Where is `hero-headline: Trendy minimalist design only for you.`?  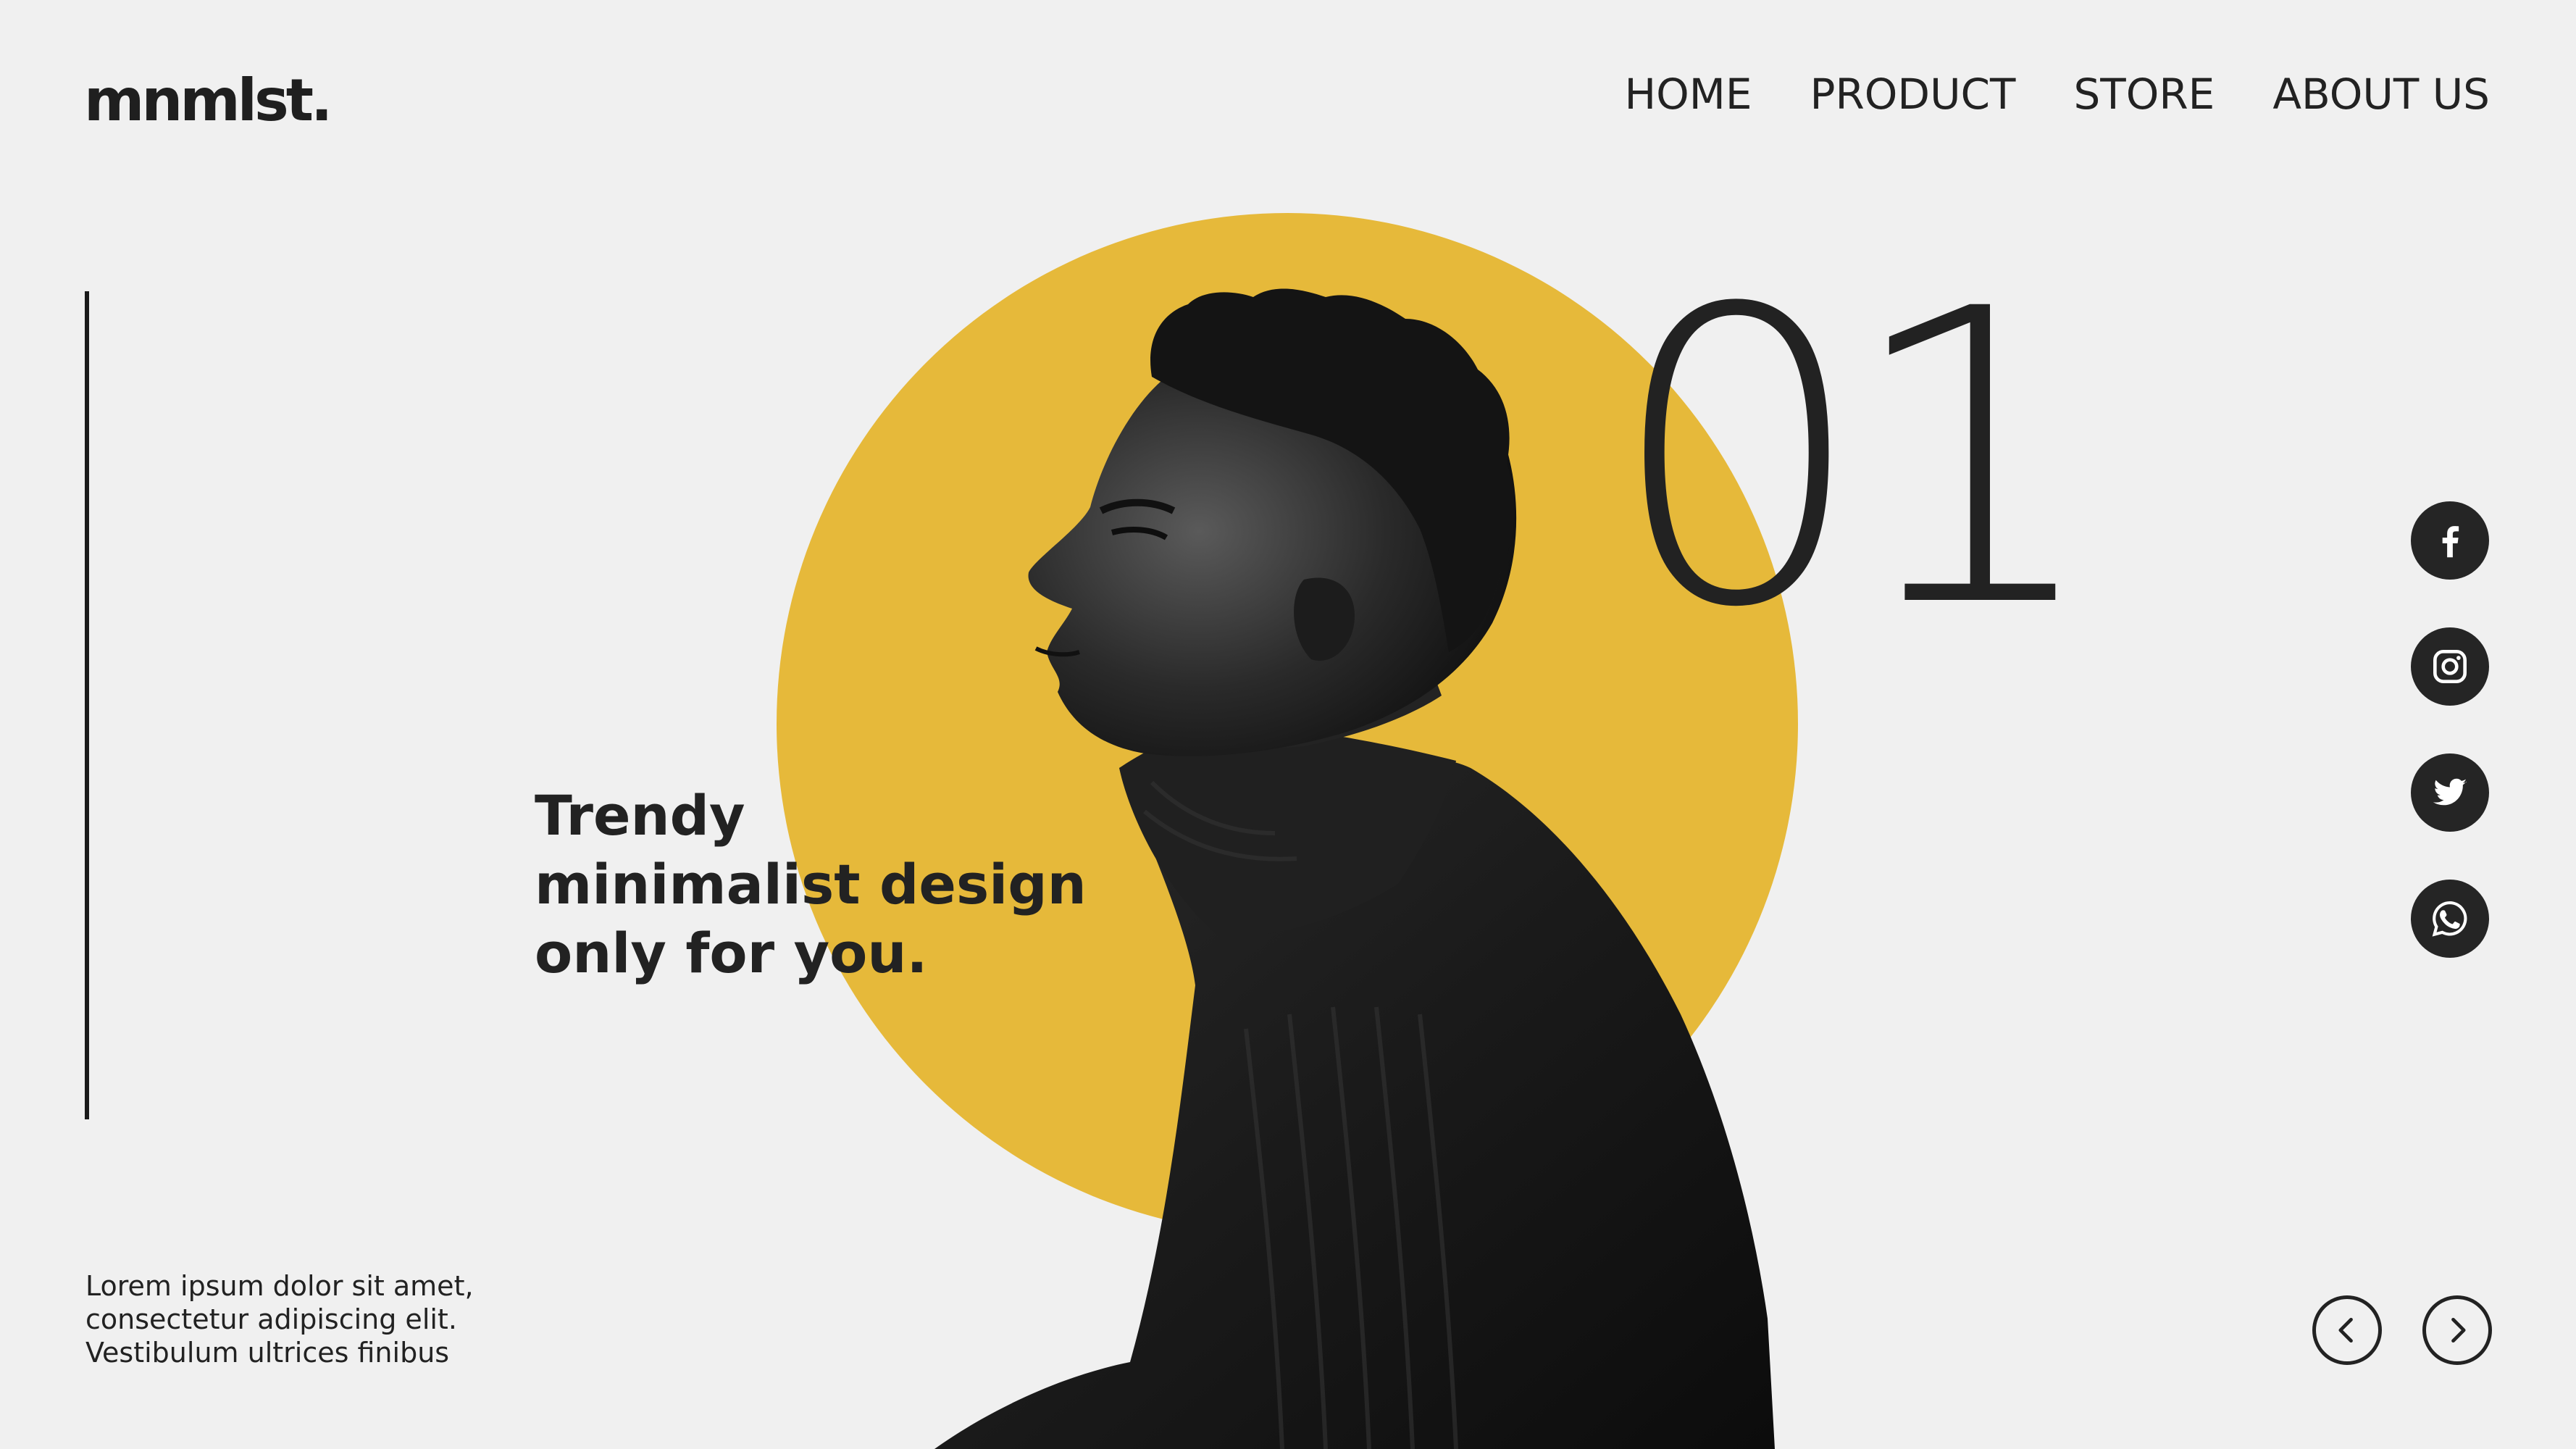
hero-headline: Trendy minimalist design only for you. is located at coordinates (861, 884).